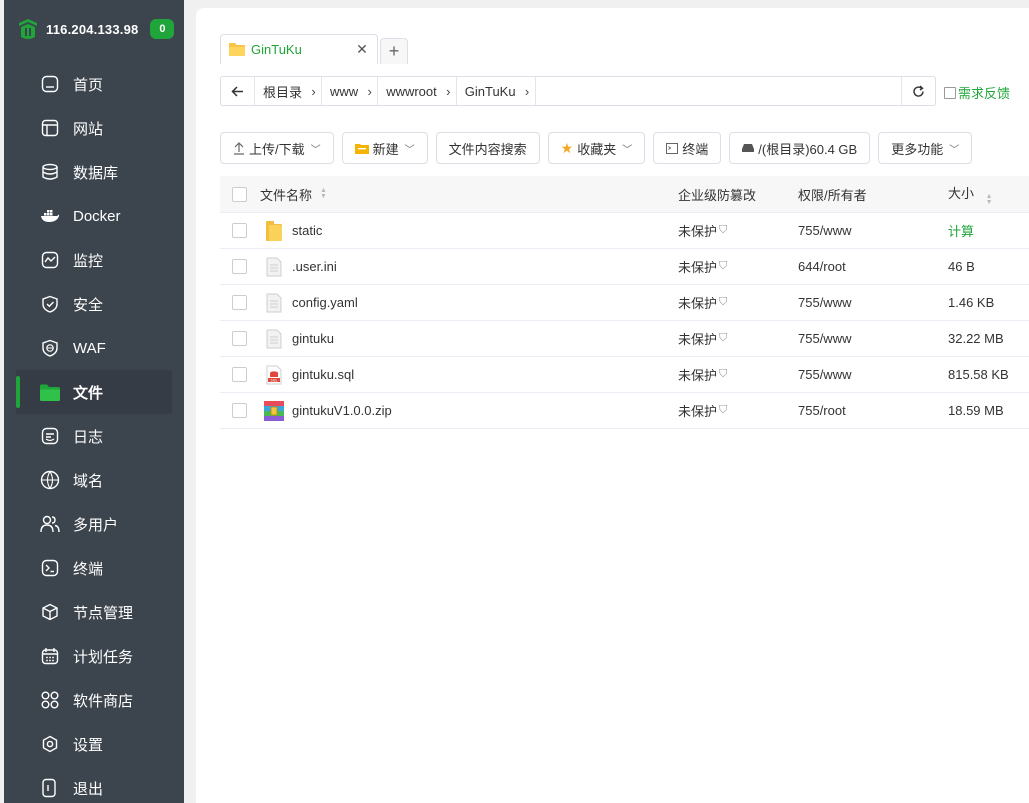  Describe the element at coordinates (313, 338) in the screenshot. I see `file-name: gintuku` at that location.